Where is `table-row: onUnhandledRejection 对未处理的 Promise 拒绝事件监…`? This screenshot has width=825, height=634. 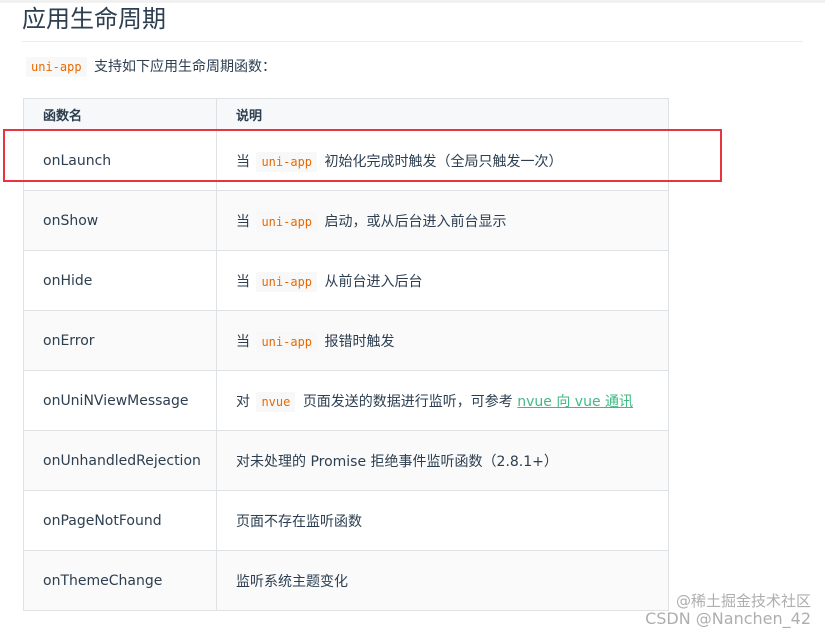
table-row: onUnhandledRejection 对未处理的 Promise 拒绝事件监… is located at coordinates (346, 460).